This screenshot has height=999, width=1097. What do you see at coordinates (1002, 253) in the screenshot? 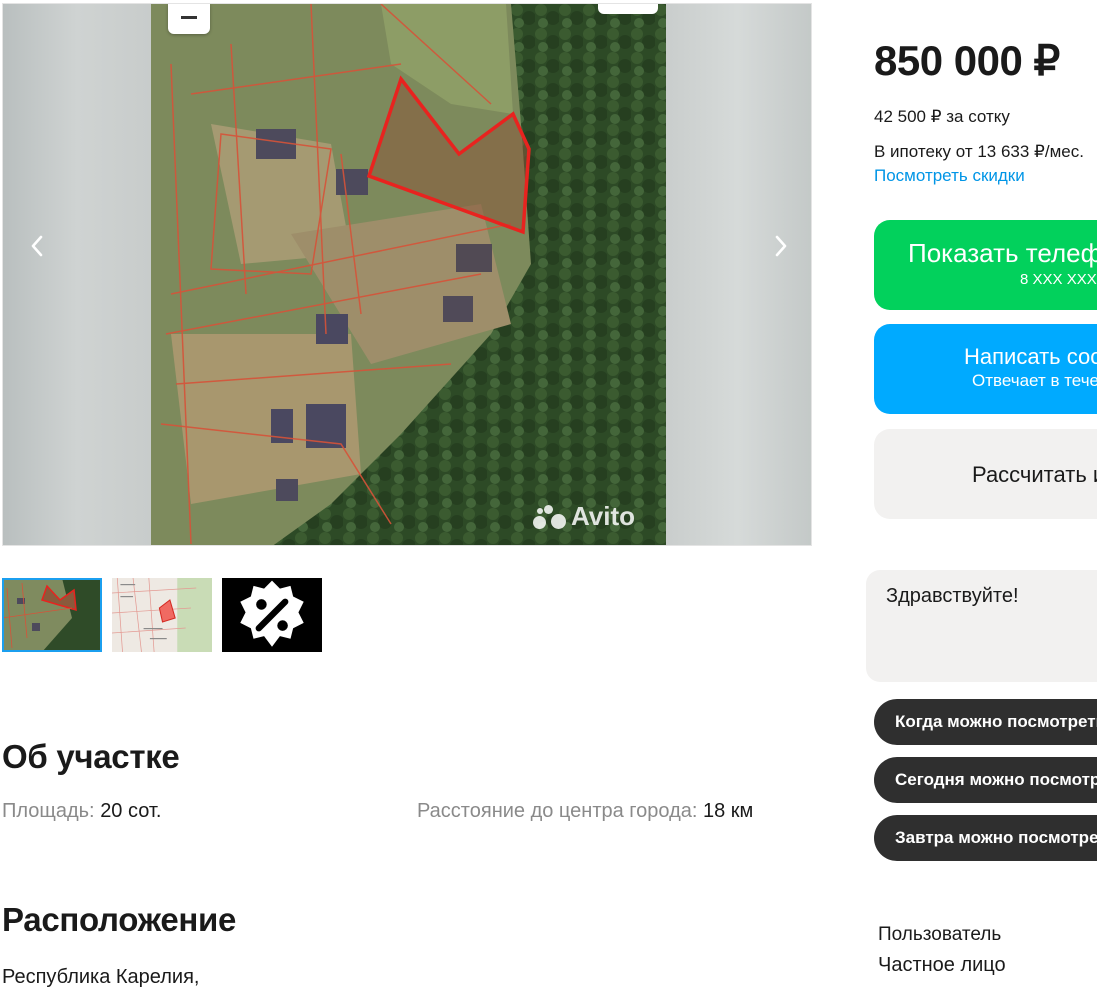
I see `show-phone-label: Показать телефон` at bounding box center [1002, 253].